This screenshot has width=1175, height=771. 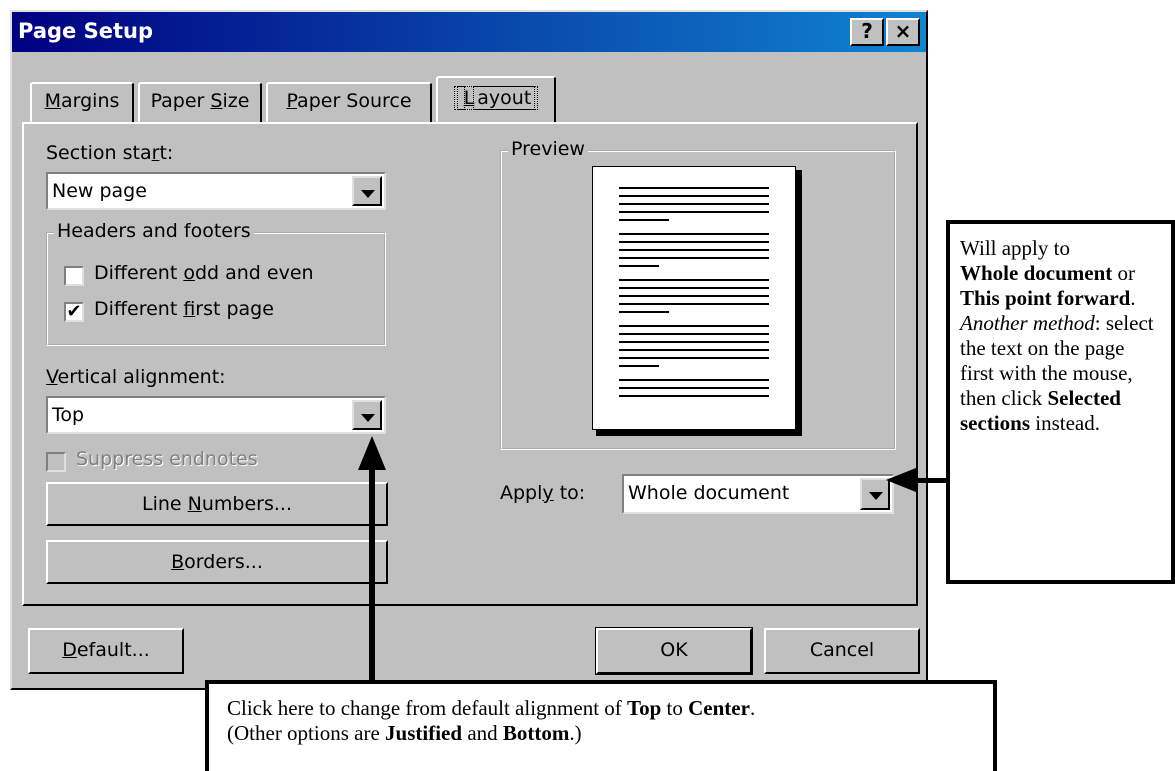 I want to click on different-first-page-label: Different first page, so click(x=184, y=309).